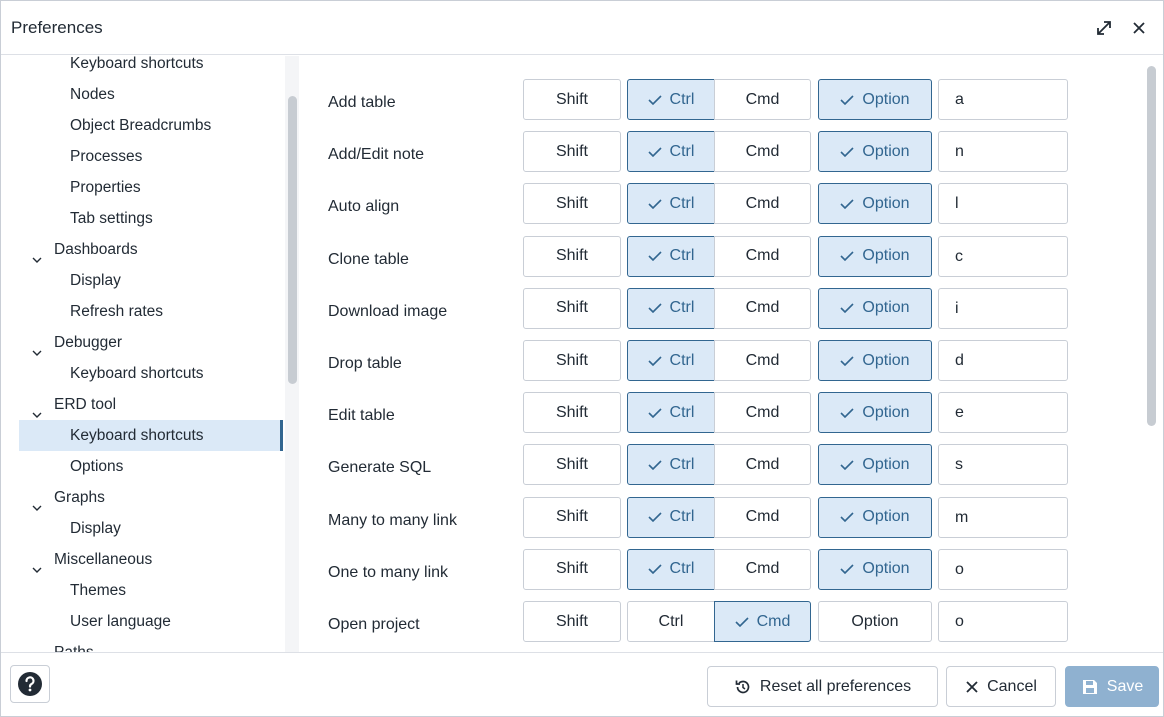 The height and width of the screenshot is (717, 1164). Describe the element at coordinates (95, 280) in the screenshot. I see `sidebar-item-label: Display` at that location.